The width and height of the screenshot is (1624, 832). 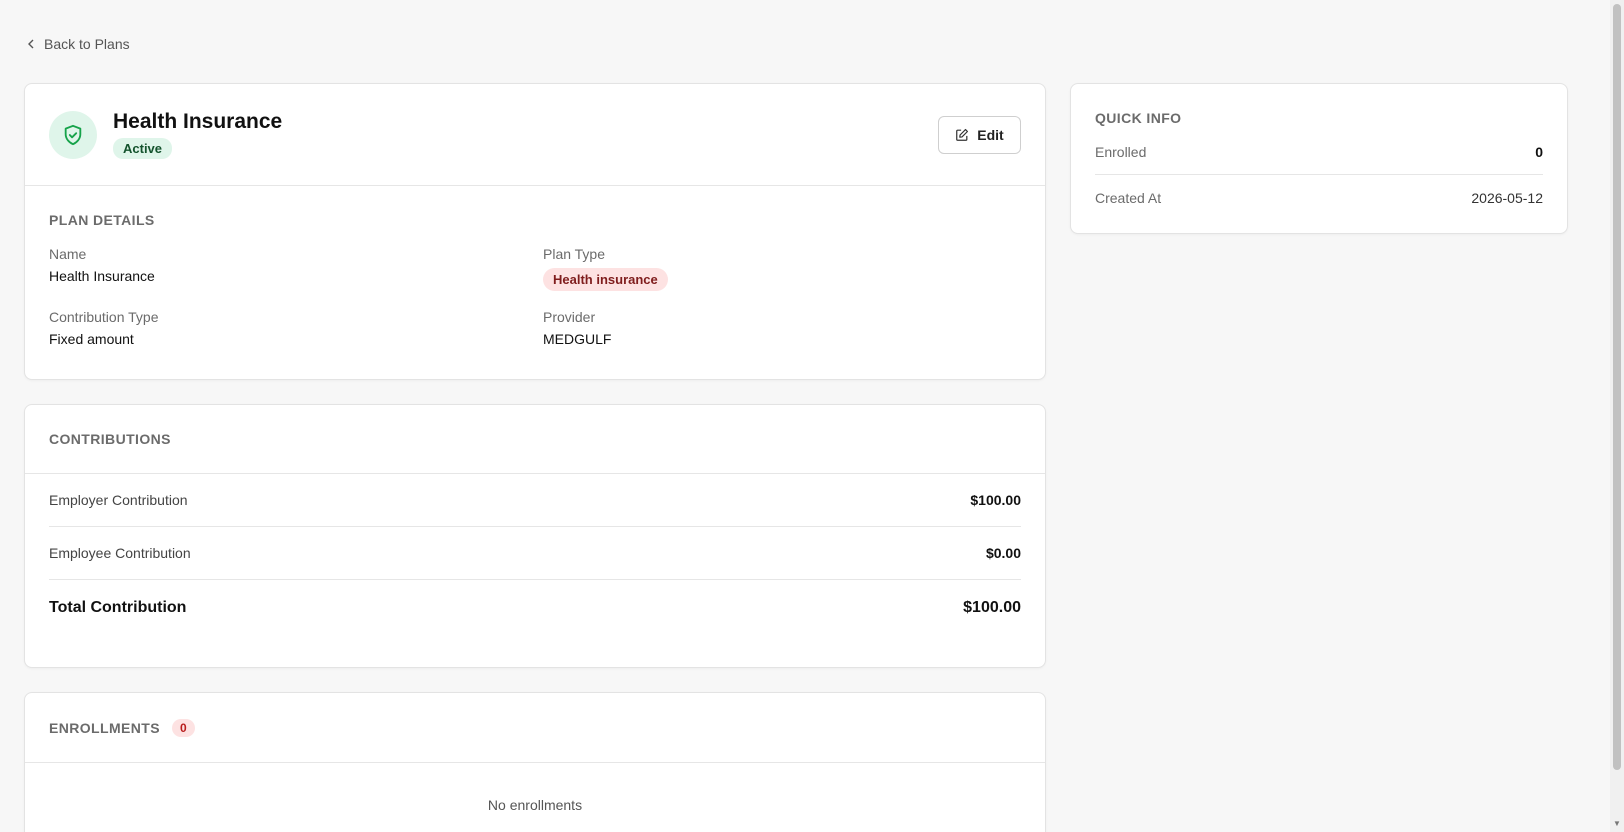 I want to click on status-badge: Active, so click(x=143, y=148).